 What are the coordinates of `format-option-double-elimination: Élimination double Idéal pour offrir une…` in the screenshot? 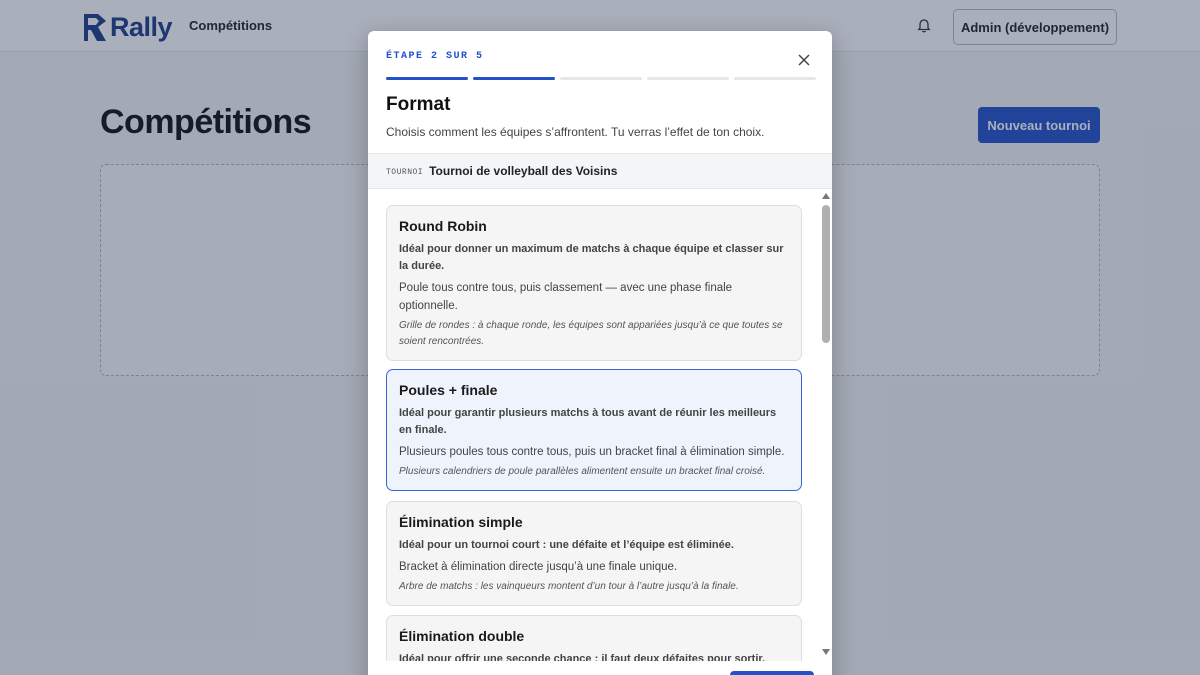 It's located at (594, 638).